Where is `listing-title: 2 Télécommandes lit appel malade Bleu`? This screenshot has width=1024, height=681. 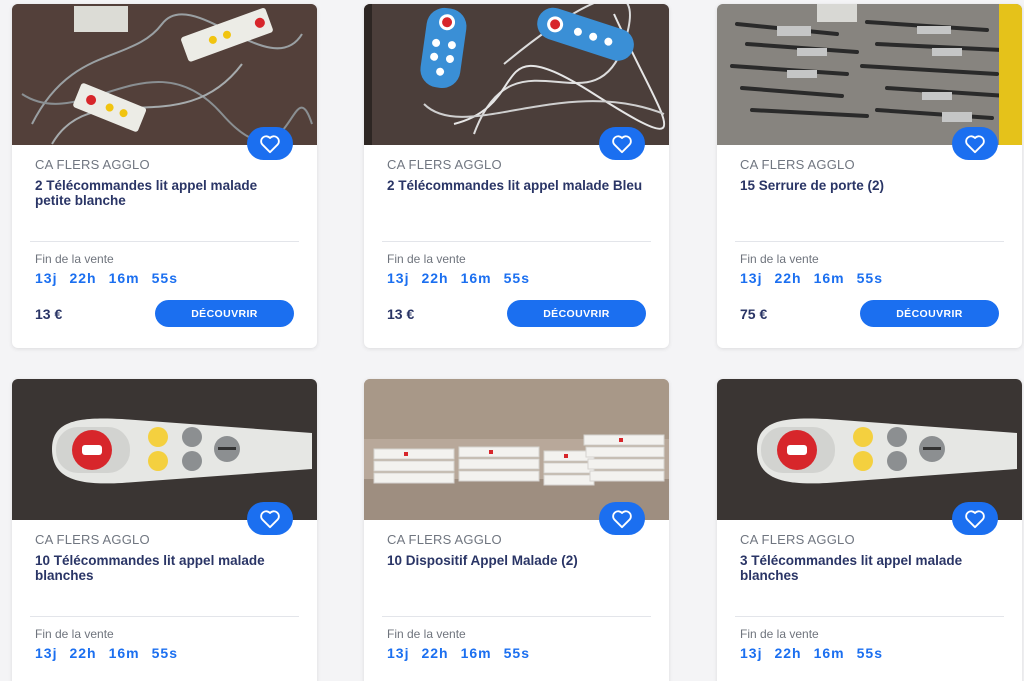
listing-title: 2 Télécommandes lit appel malade Bleu is located at coordinates (516, 201).